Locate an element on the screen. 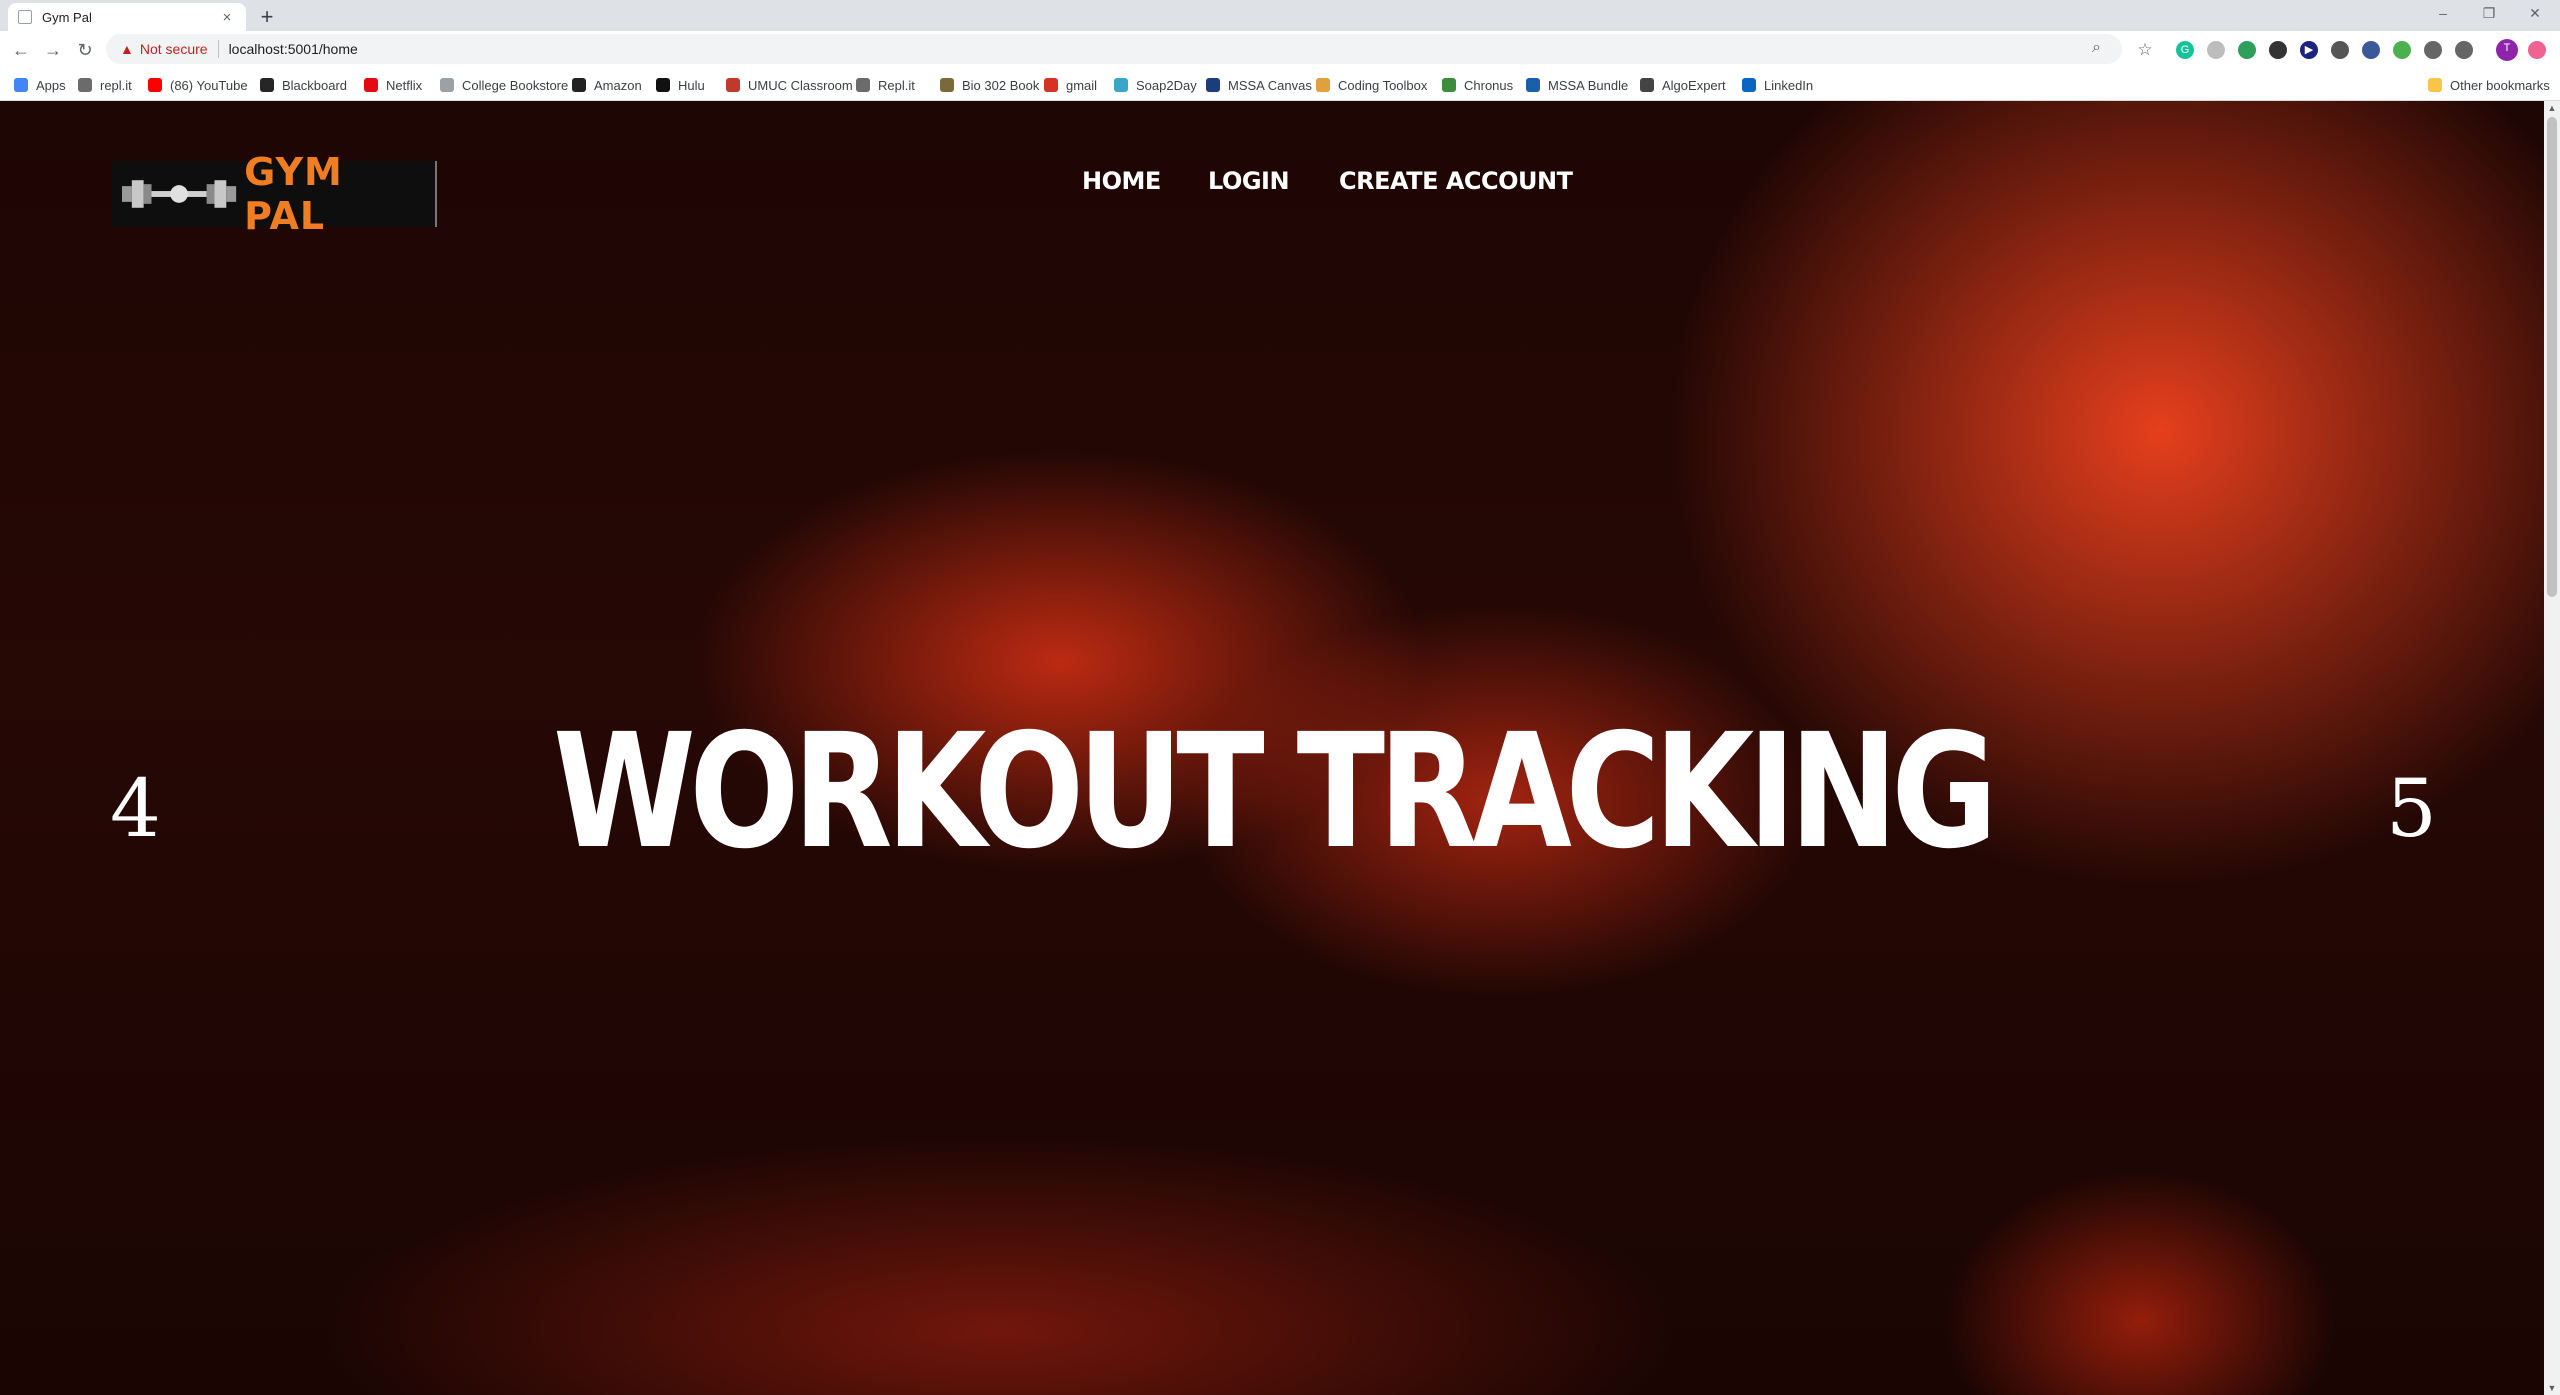 This screenshot has width=2560, height=1395. bookmark-item: repl.it is located at coordinates (105, 85).